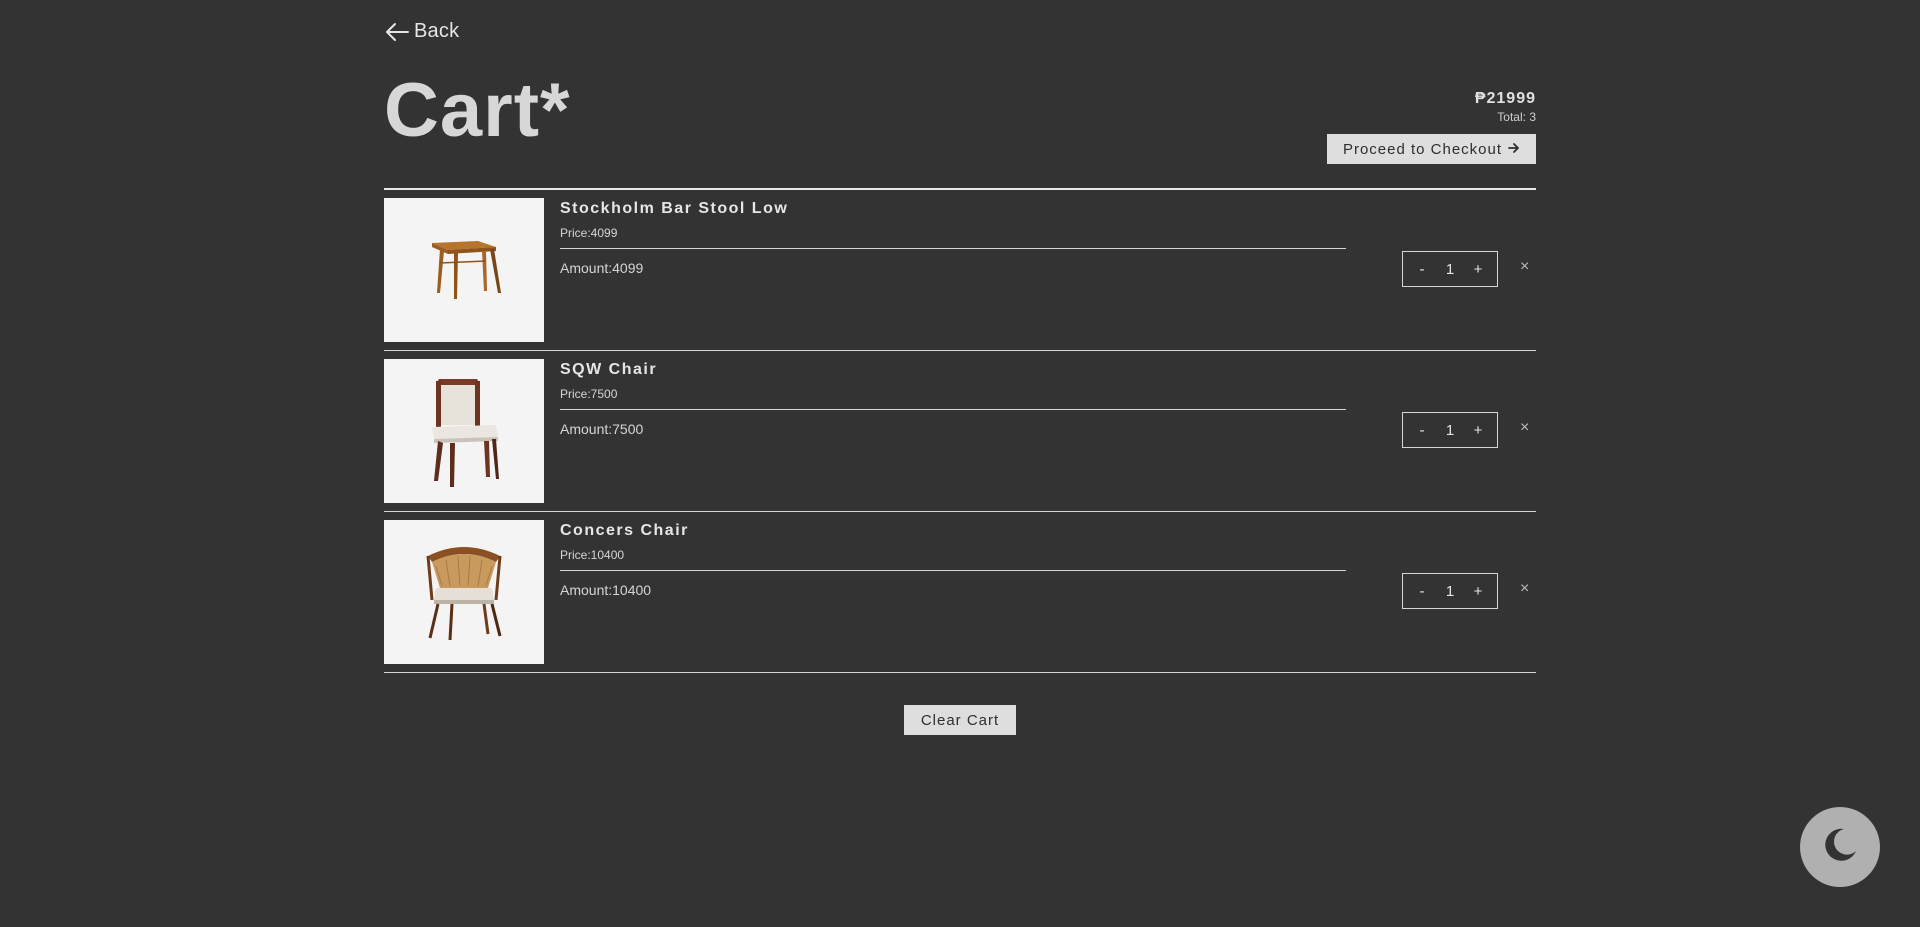  What do you see at coordinates (1422, 149) in the screenshot?
I see `checkout-label: Proceed to Checkout` at bounding box center [1422, 149].